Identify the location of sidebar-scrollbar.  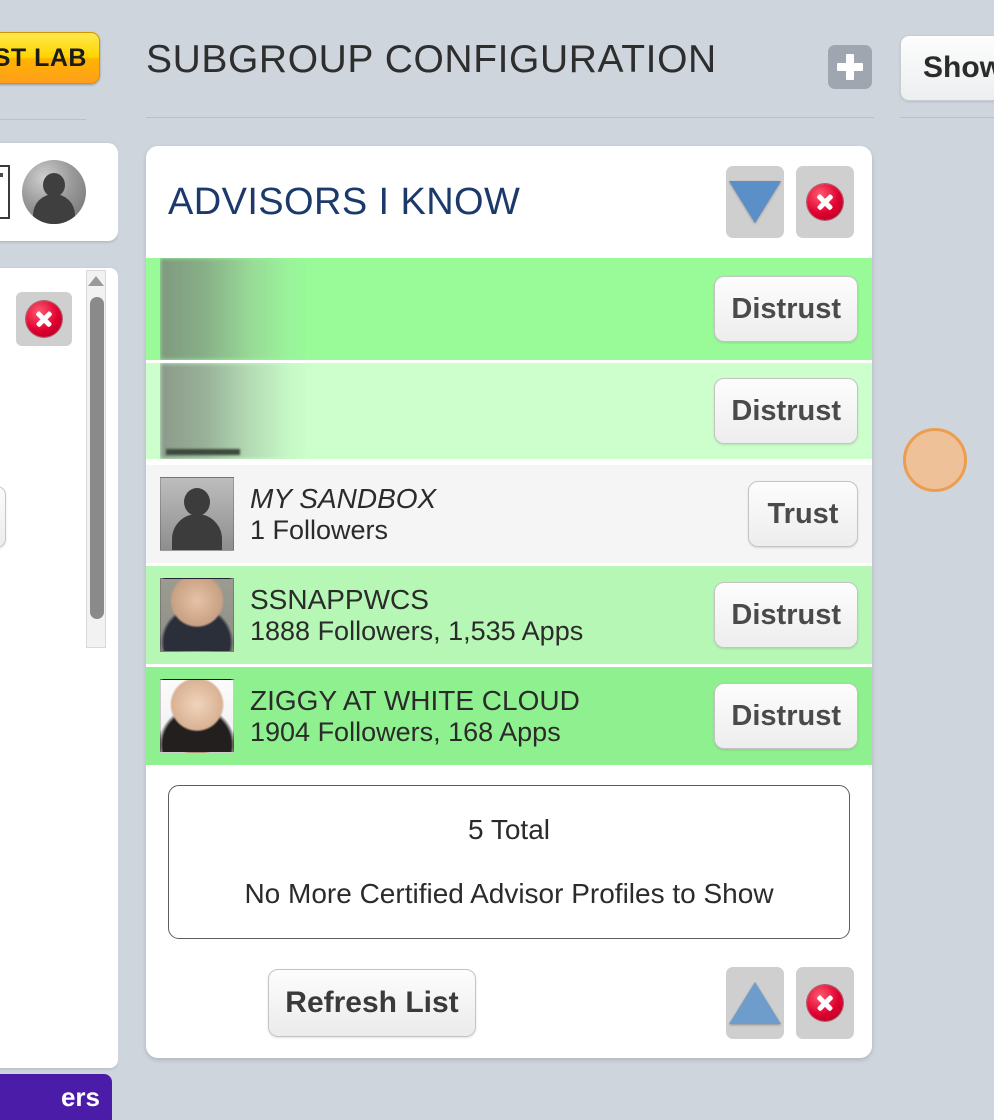
(96, 459).